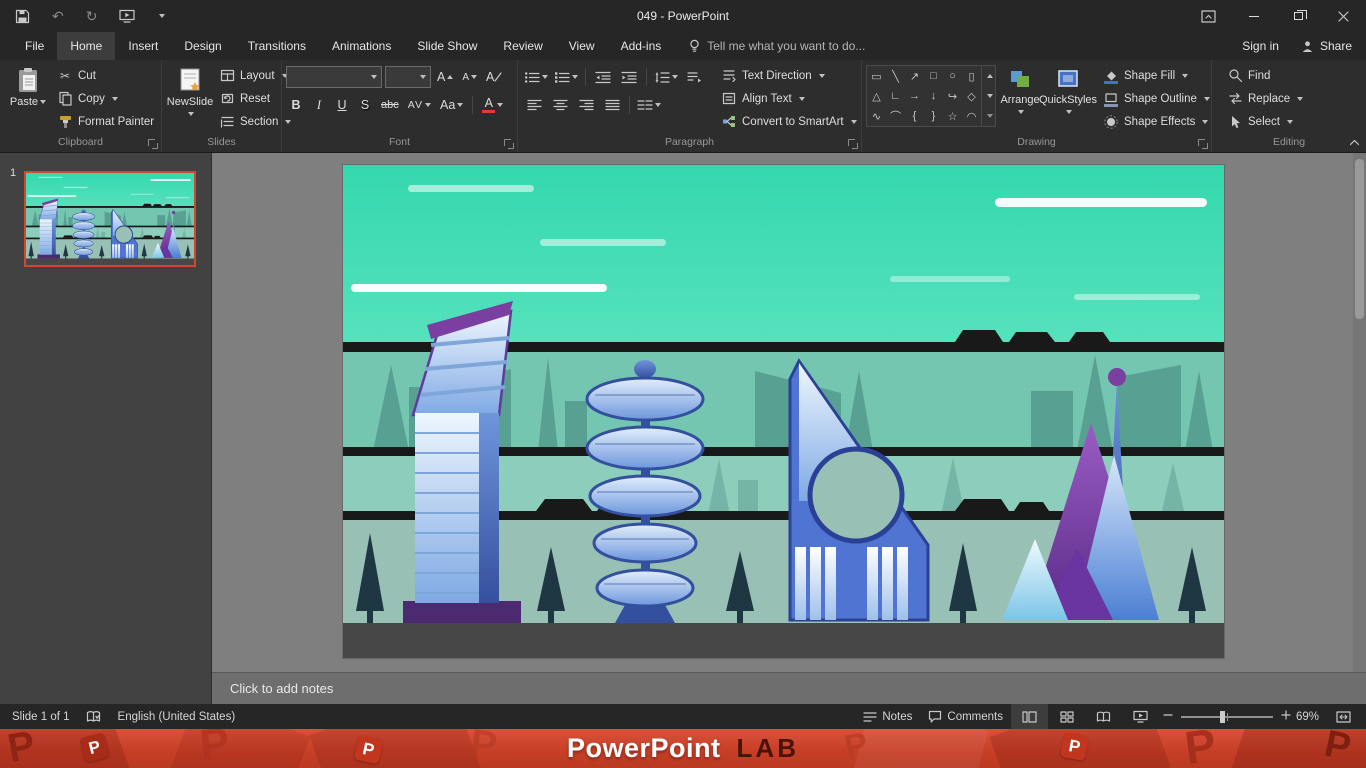 The width and height of the screenshot is (1366, 768). I want to click on shape-oval: ○, so click(952, 76).